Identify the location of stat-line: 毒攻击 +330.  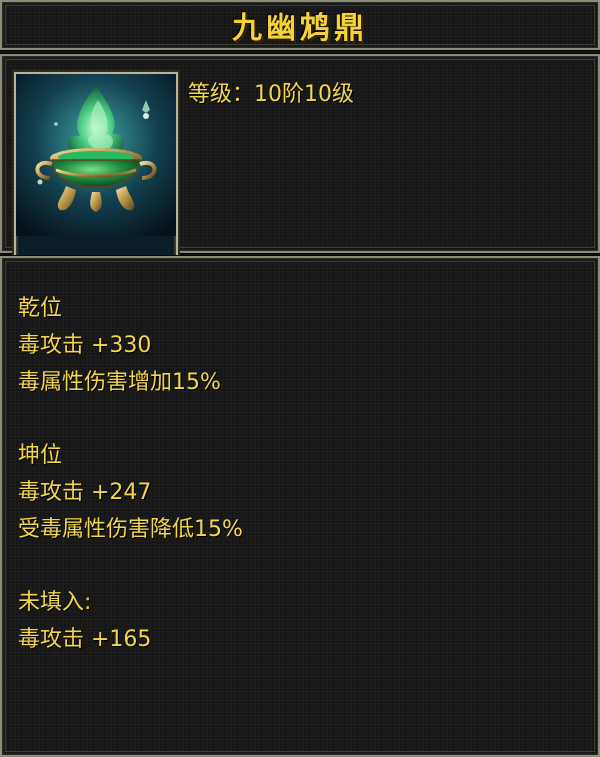
(85, 345).